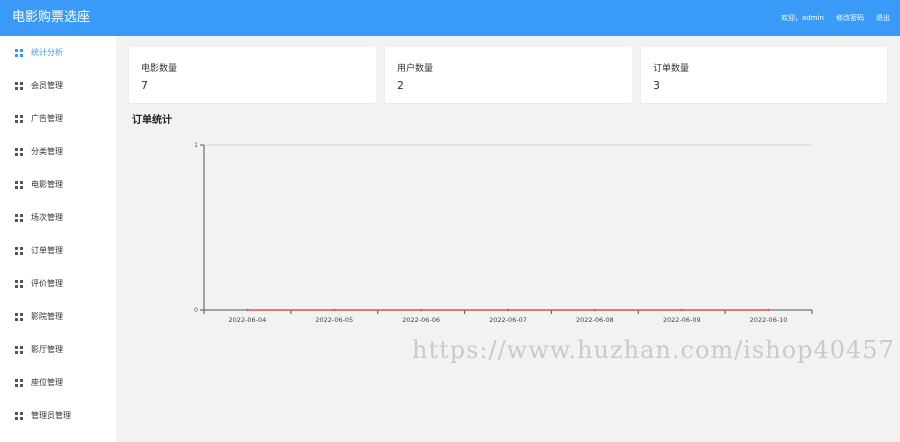 This screenshot has height=442, width=900. I want to click on stat-title: 电影数量, so click(159, 69).